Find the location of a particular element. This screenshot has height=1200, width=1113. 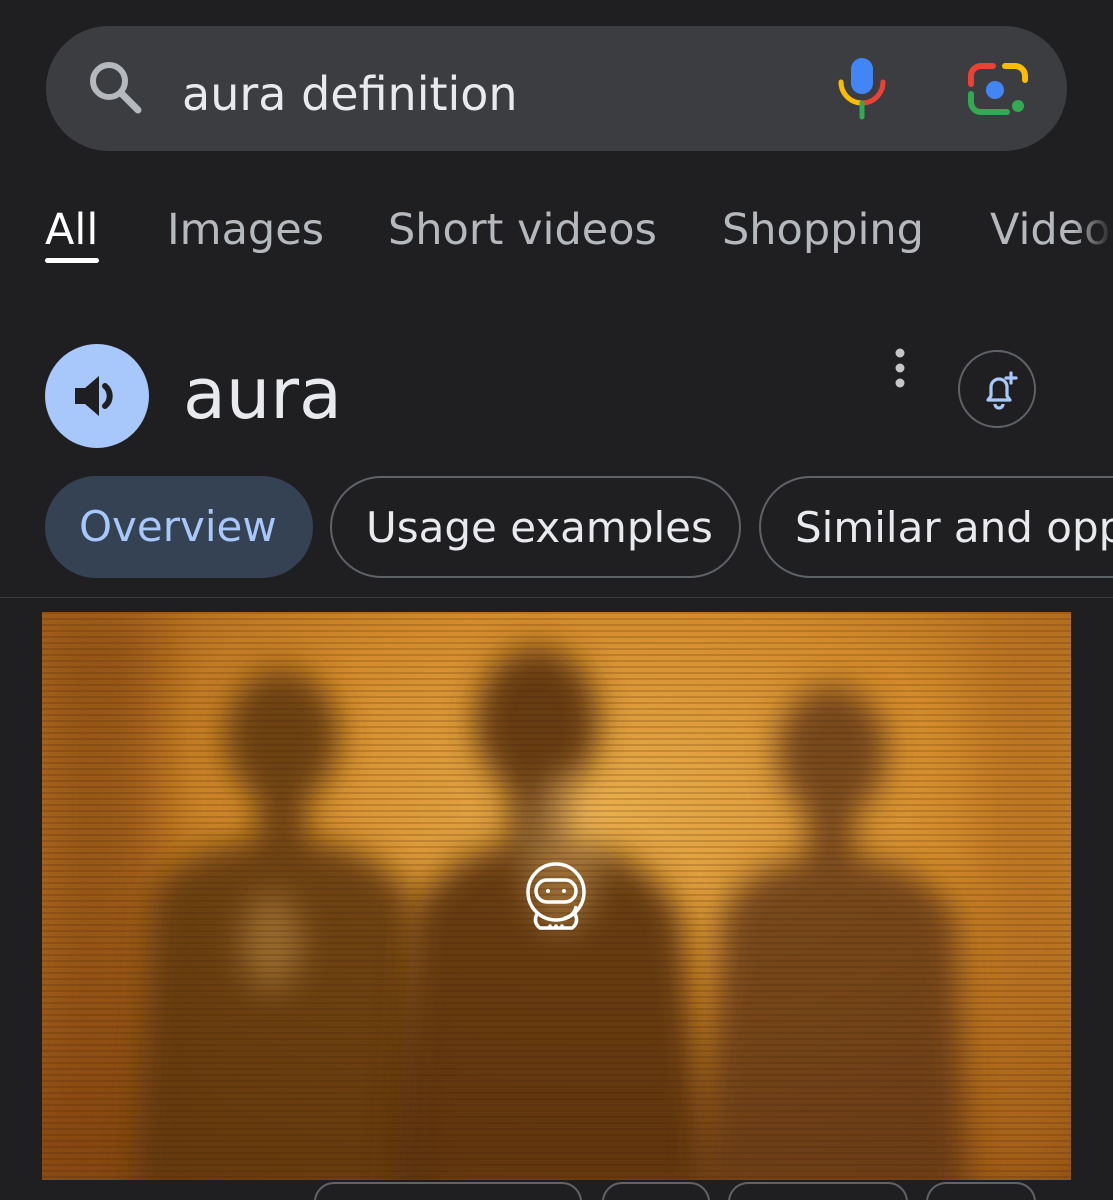

tabs-fade-edge is located at coordinates (1093, 235).